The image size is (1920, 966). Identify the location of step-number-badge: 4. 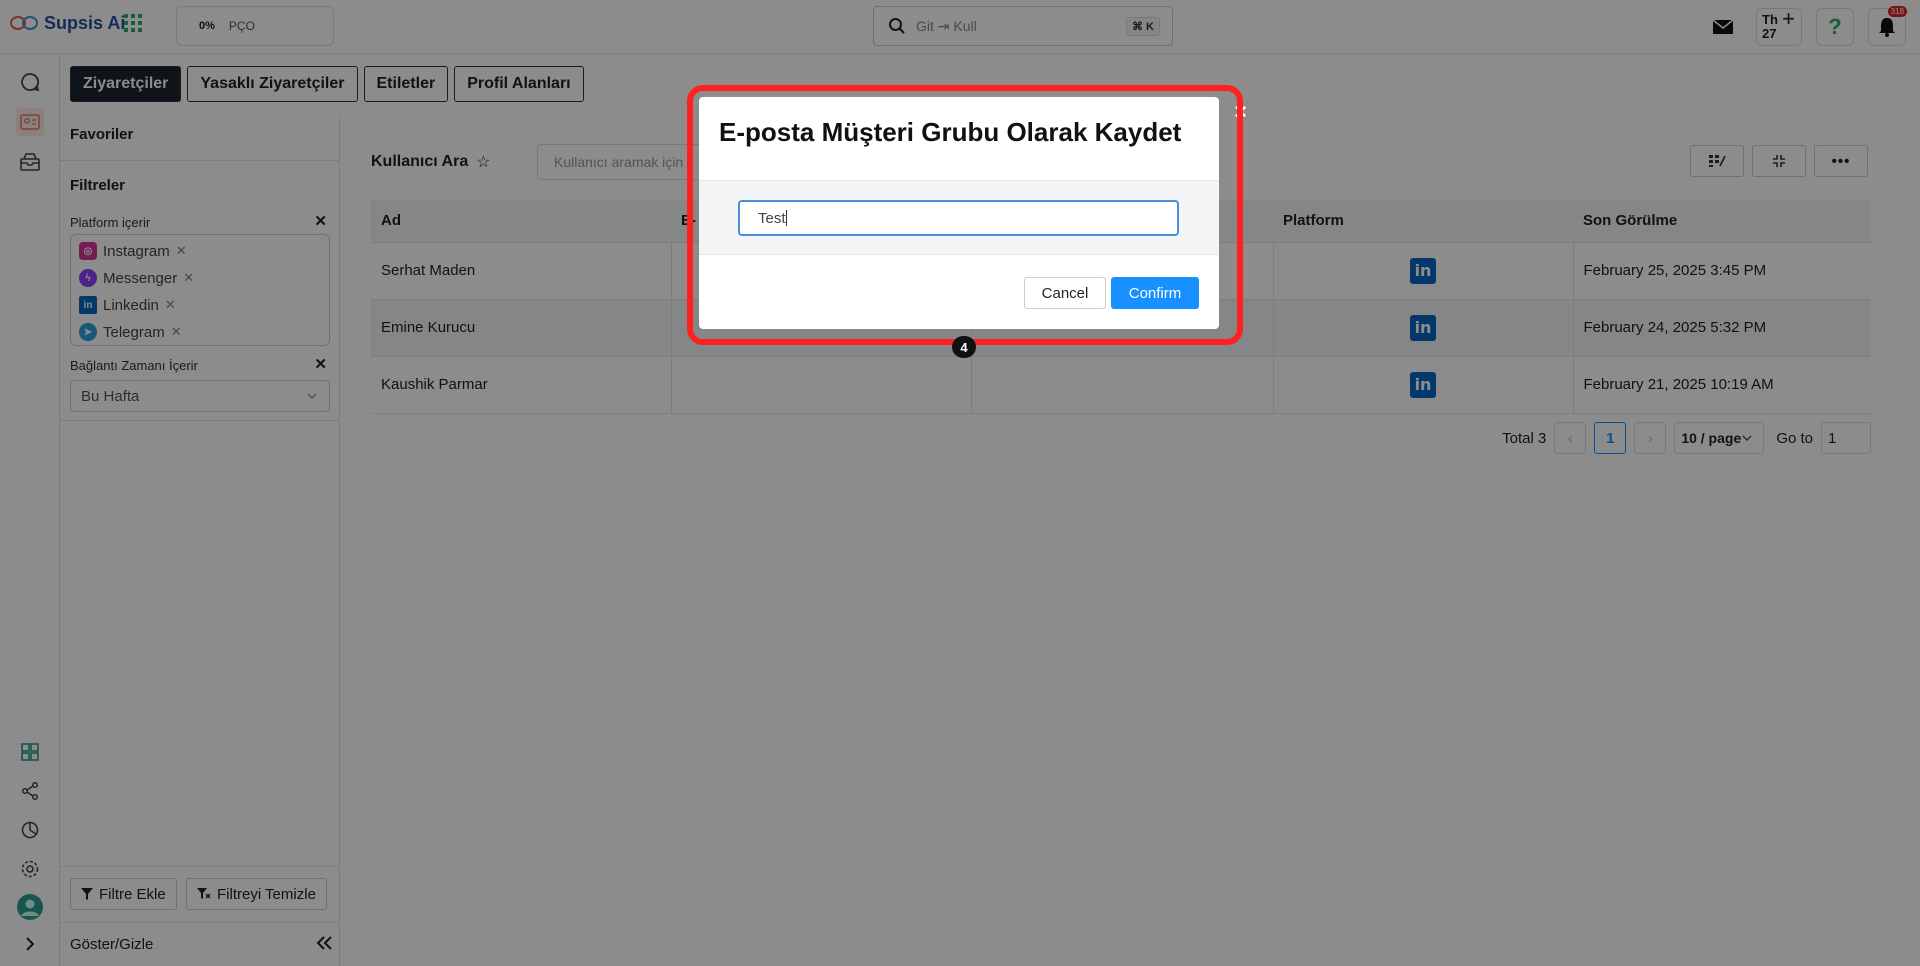
(964, 347).